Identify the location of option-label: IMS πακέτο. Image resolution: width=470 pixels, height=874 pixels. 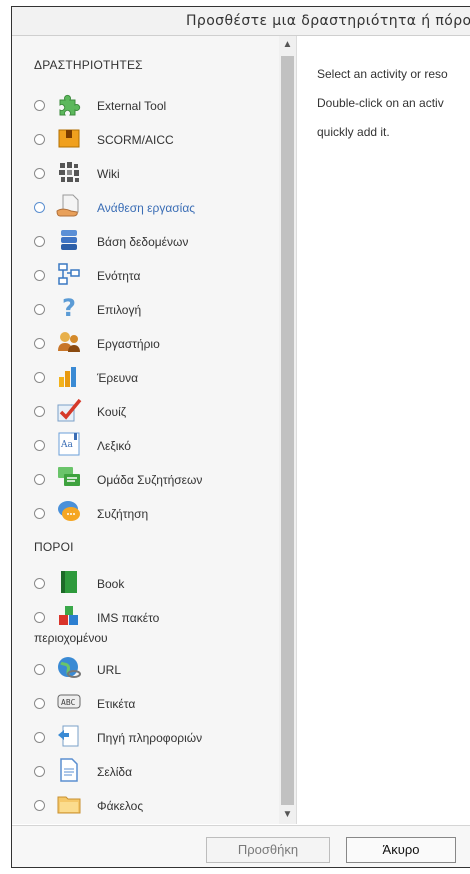
(128, 618).